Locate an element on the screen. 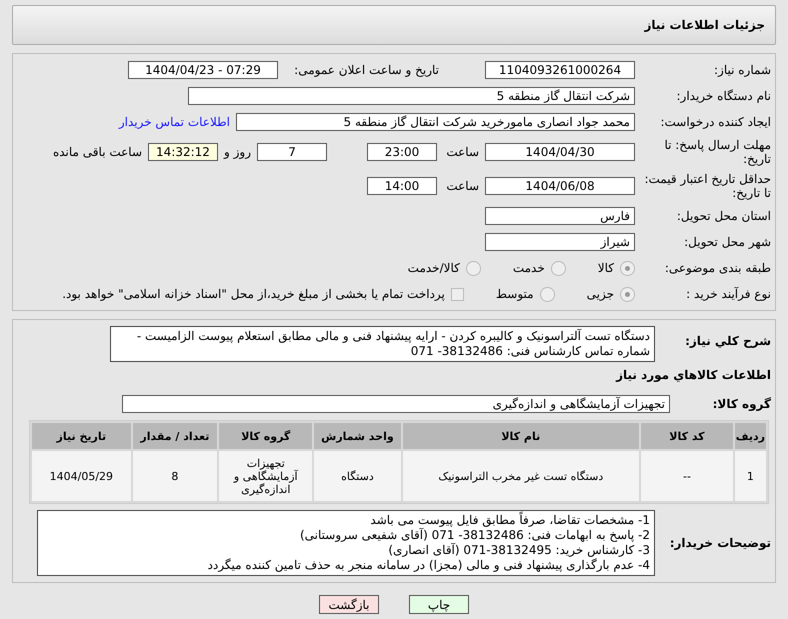 The image size is (788, 619). table-cell: دستگاه is located at coordinates (357, 476).